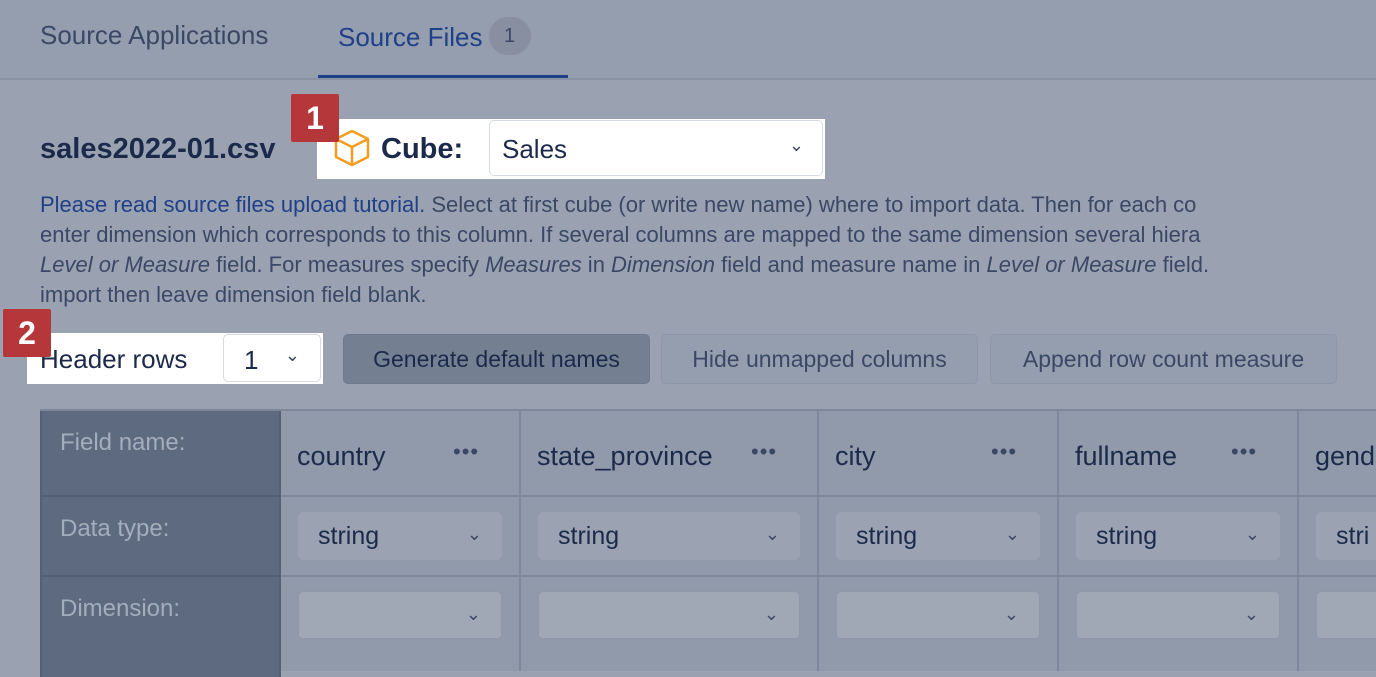 The height and width of the screenshot is (677, 1376). Describe the element at coordinates (688, 40) in the screenshot. I see `tab-bar: Source Applications Source Files 1` at that location.